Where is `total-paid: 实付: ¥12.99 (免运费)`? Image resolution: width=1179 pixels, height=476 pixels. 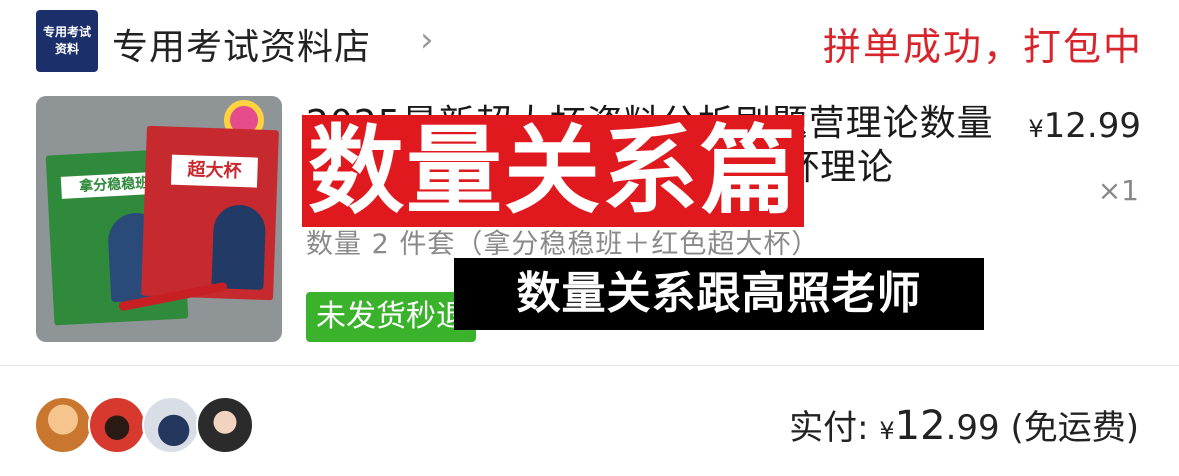
total-paid: 实付: ¥12.99 (免运费) is located at coordinates (964, 424).